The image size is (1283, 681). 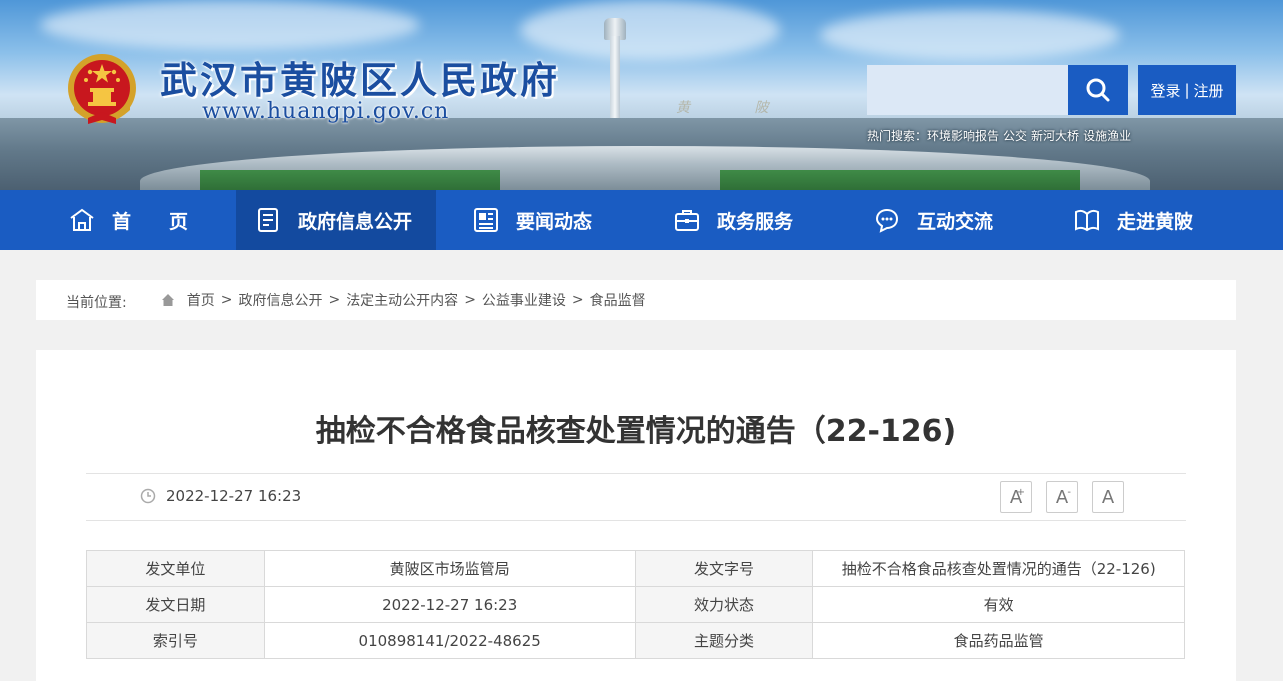 What do you see at coordinates (1209, 90) in the screenshot?
I see `register-link: 注册` at bounding box center [1209, 90].